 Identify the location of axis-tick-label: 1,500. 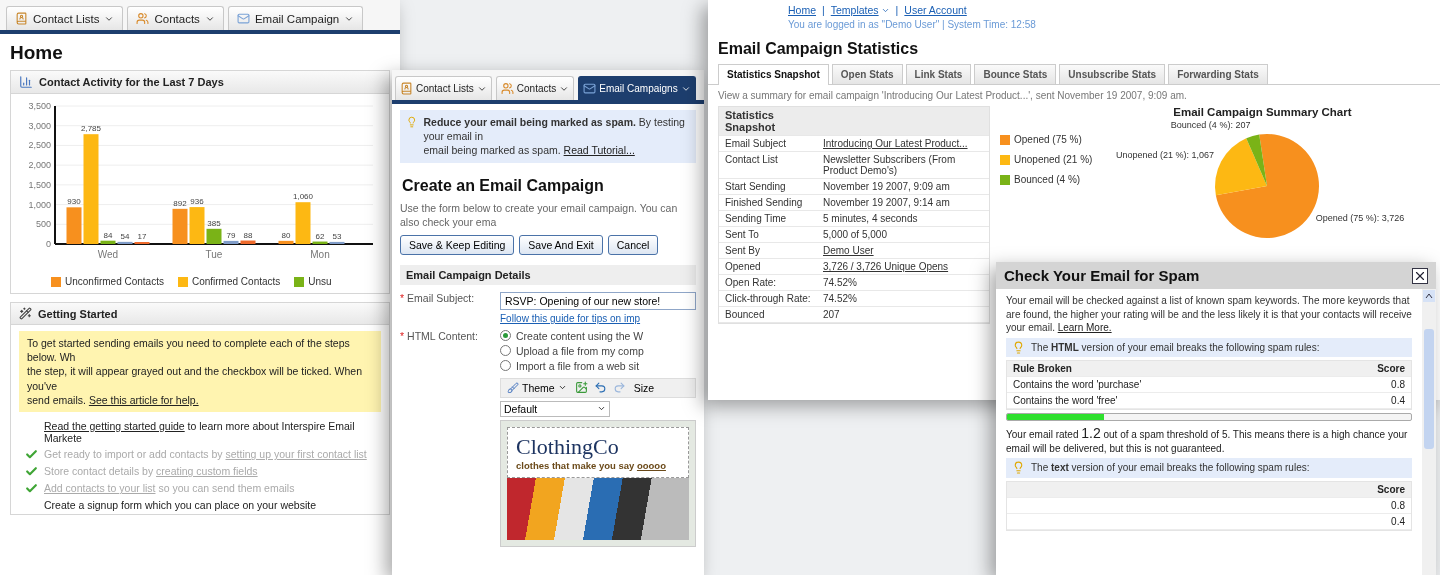
(39, 184).